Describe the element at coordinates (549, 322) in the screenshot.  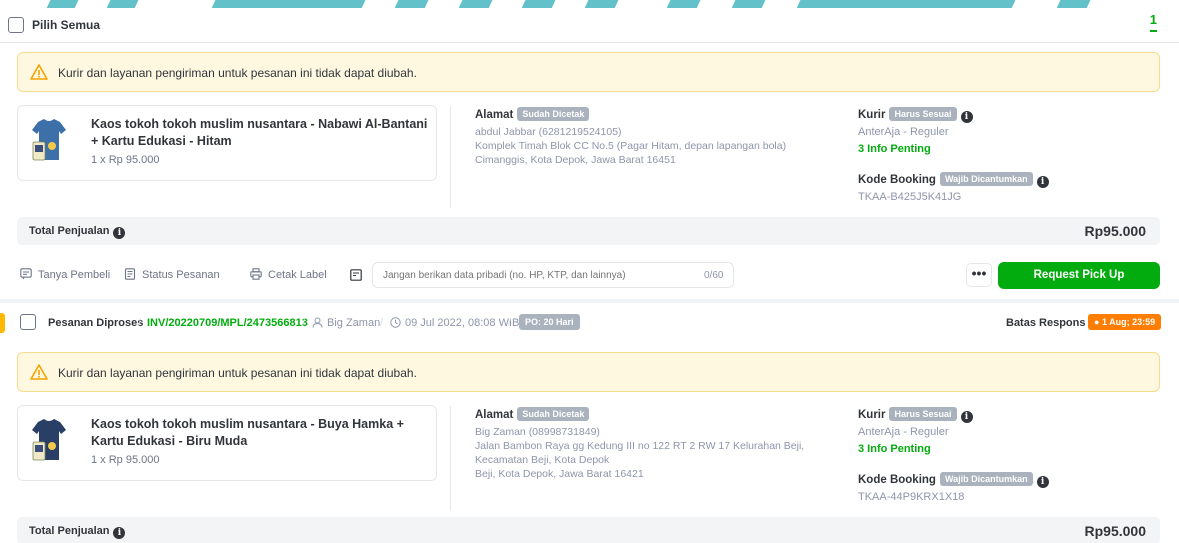
I see `preorder-badge: PO: 20 Hari` at that location.